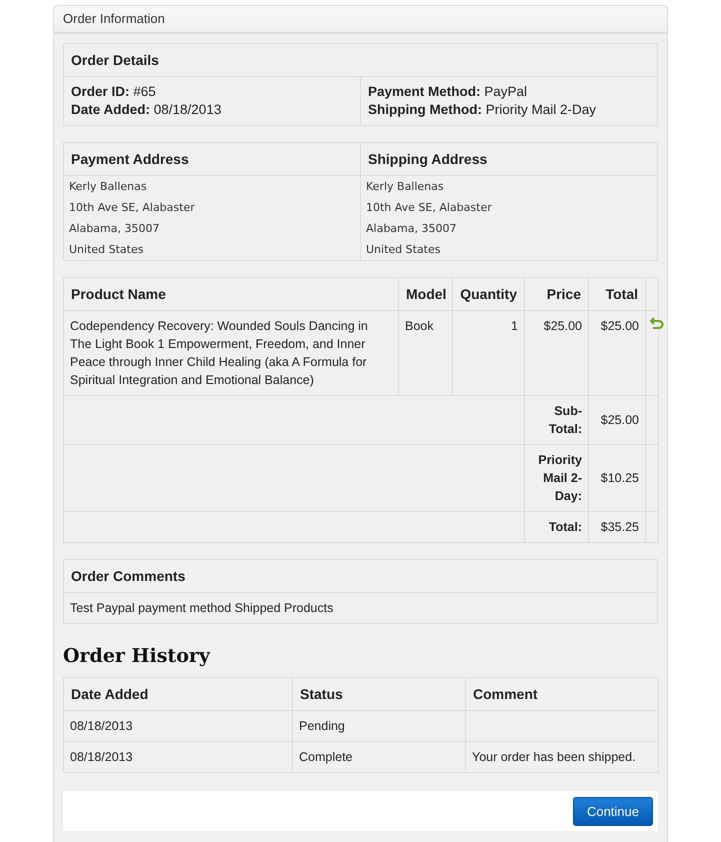  Describe the element at coordinates (617, 294) in the screenshot. I see `column-header: Total` at that location.